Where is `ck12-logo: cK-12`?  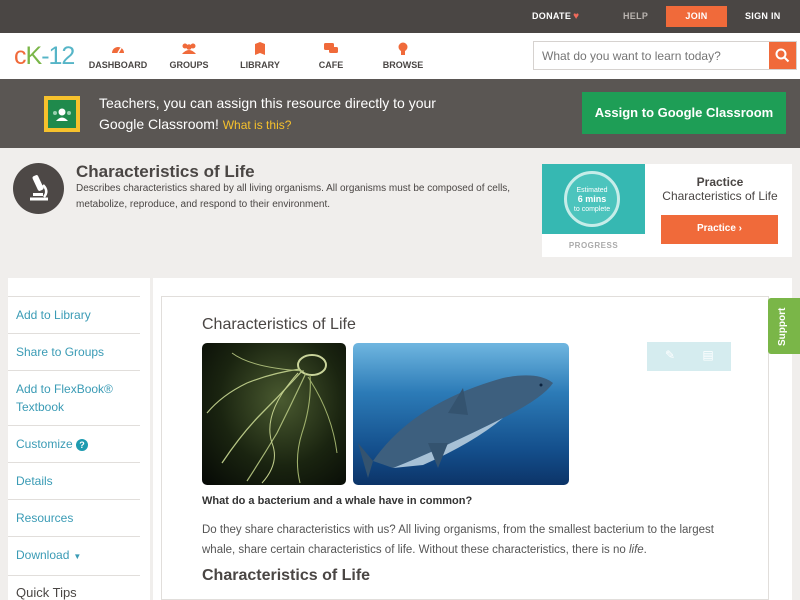
ck12-logo: cK-12 is located at coordinates (44, 56).